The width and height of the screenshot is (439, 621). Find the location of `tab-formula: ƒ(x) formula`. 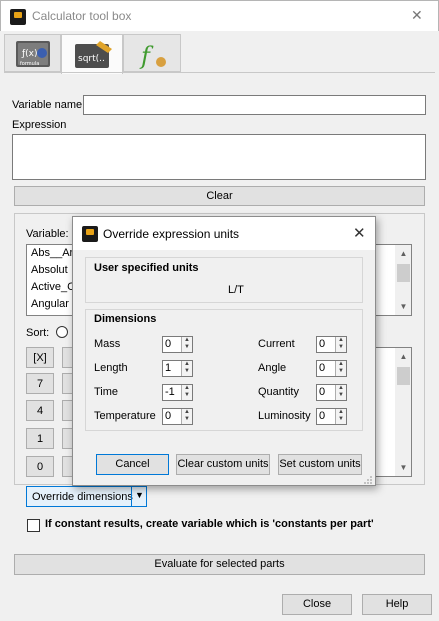

tab-formula: ƒ(x) formula is located at coordinates (32, 53).